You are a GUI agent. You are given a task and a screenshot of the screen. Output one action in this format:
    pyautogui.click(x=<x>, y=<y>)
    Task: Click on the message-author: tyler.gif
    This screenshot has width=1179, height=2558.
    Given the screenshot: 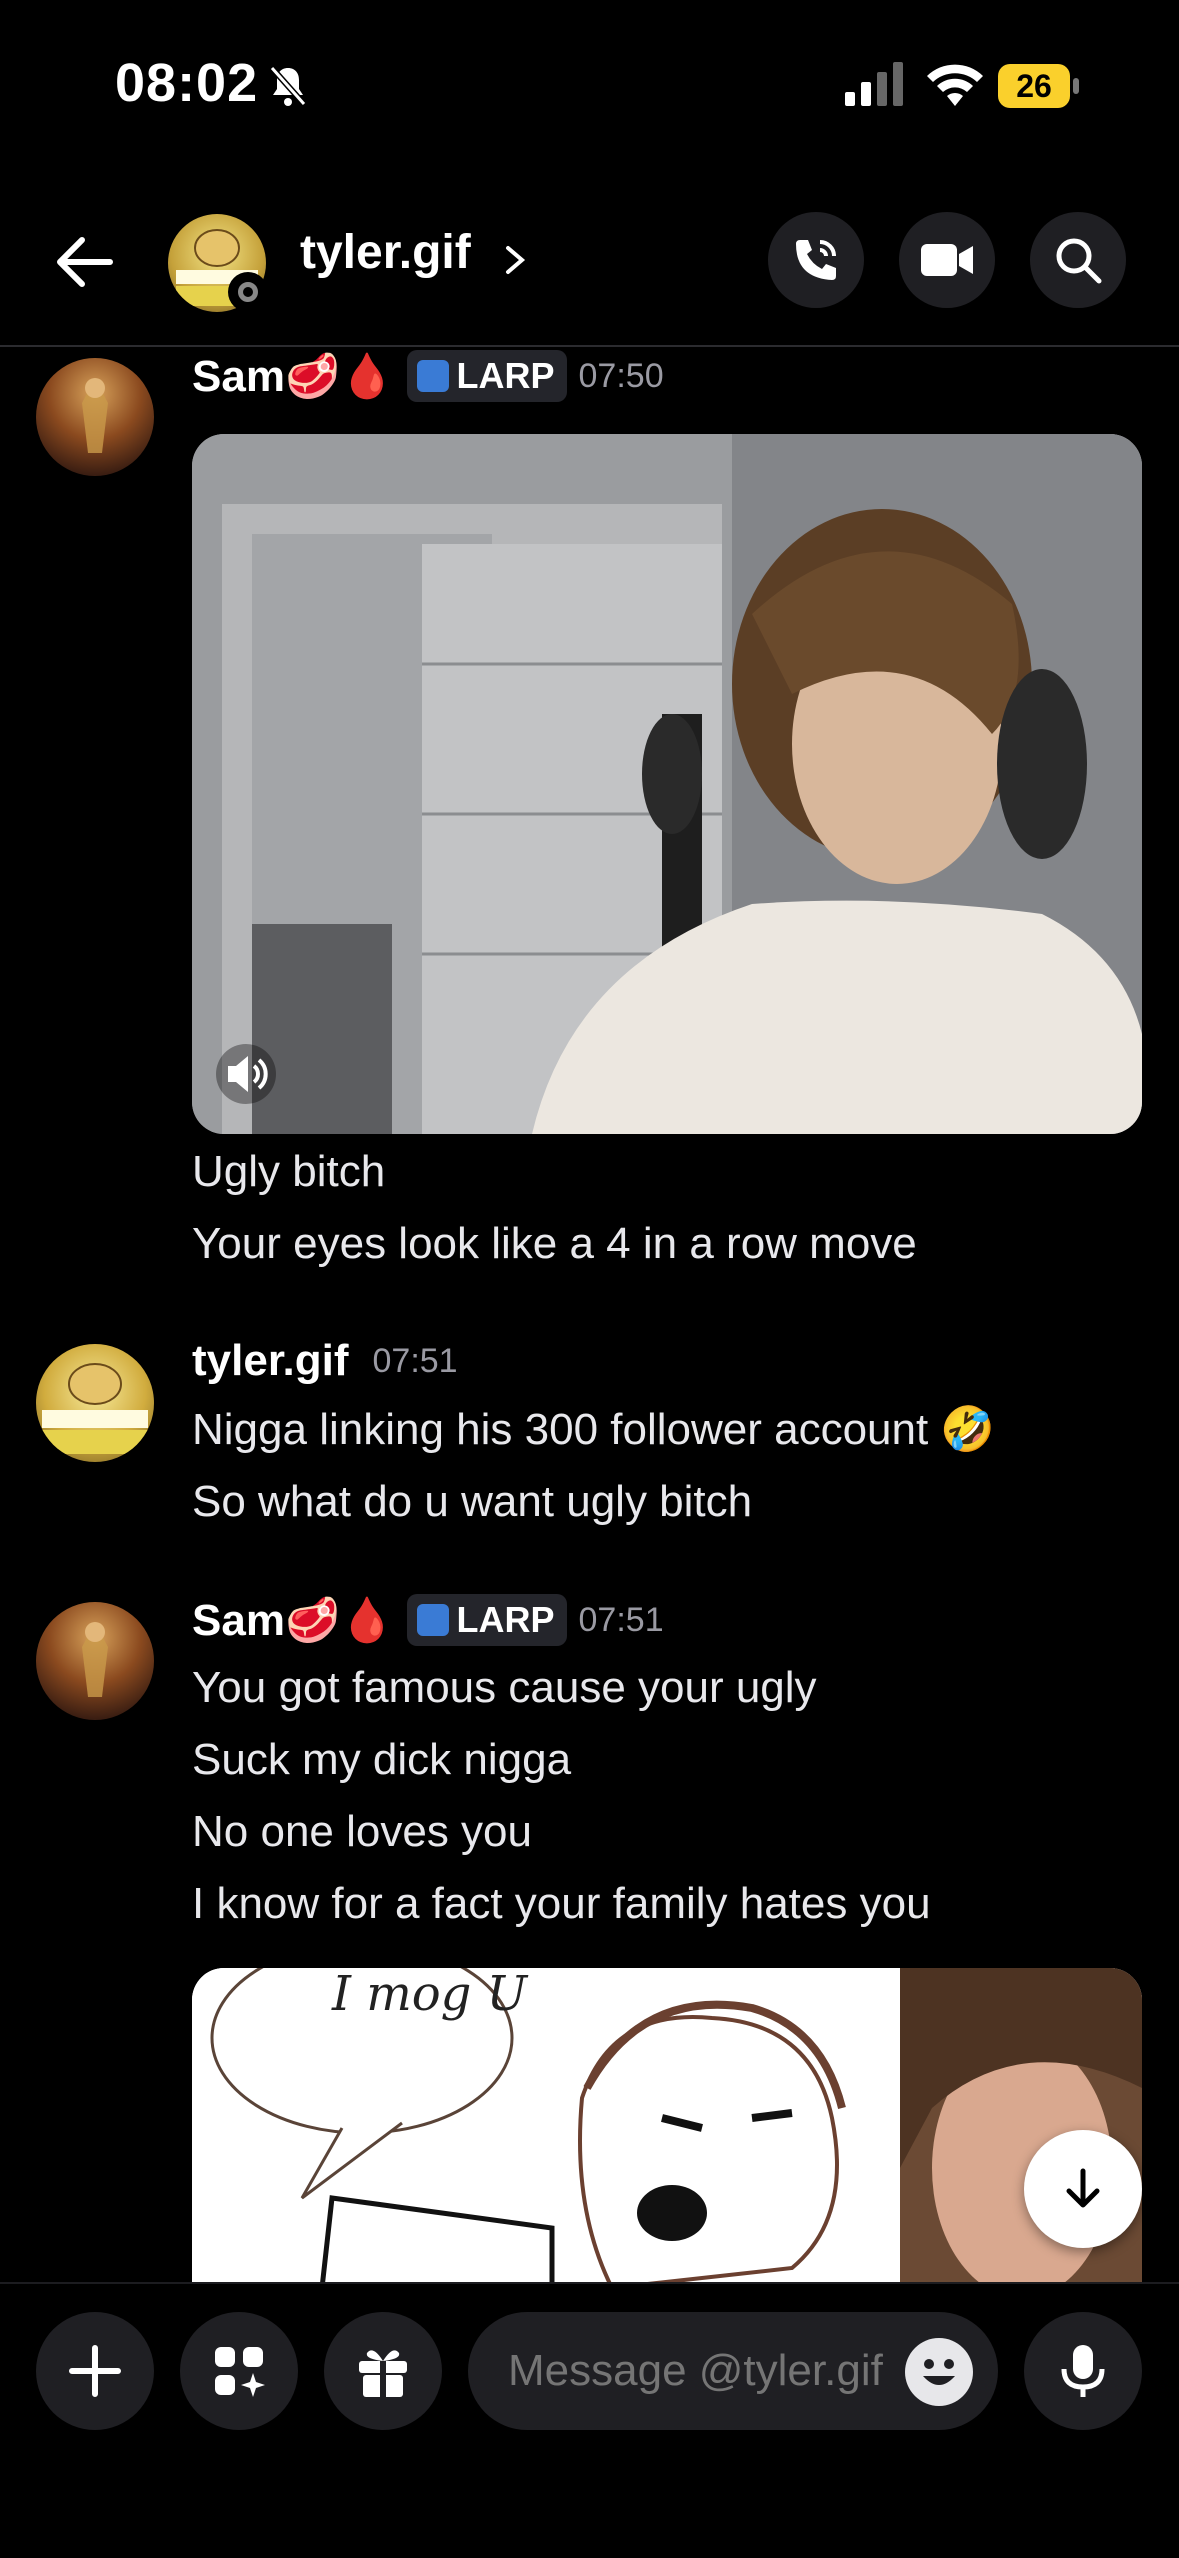 What is the action you would take?
    pyautogui.click(x=270, y=1361)
    